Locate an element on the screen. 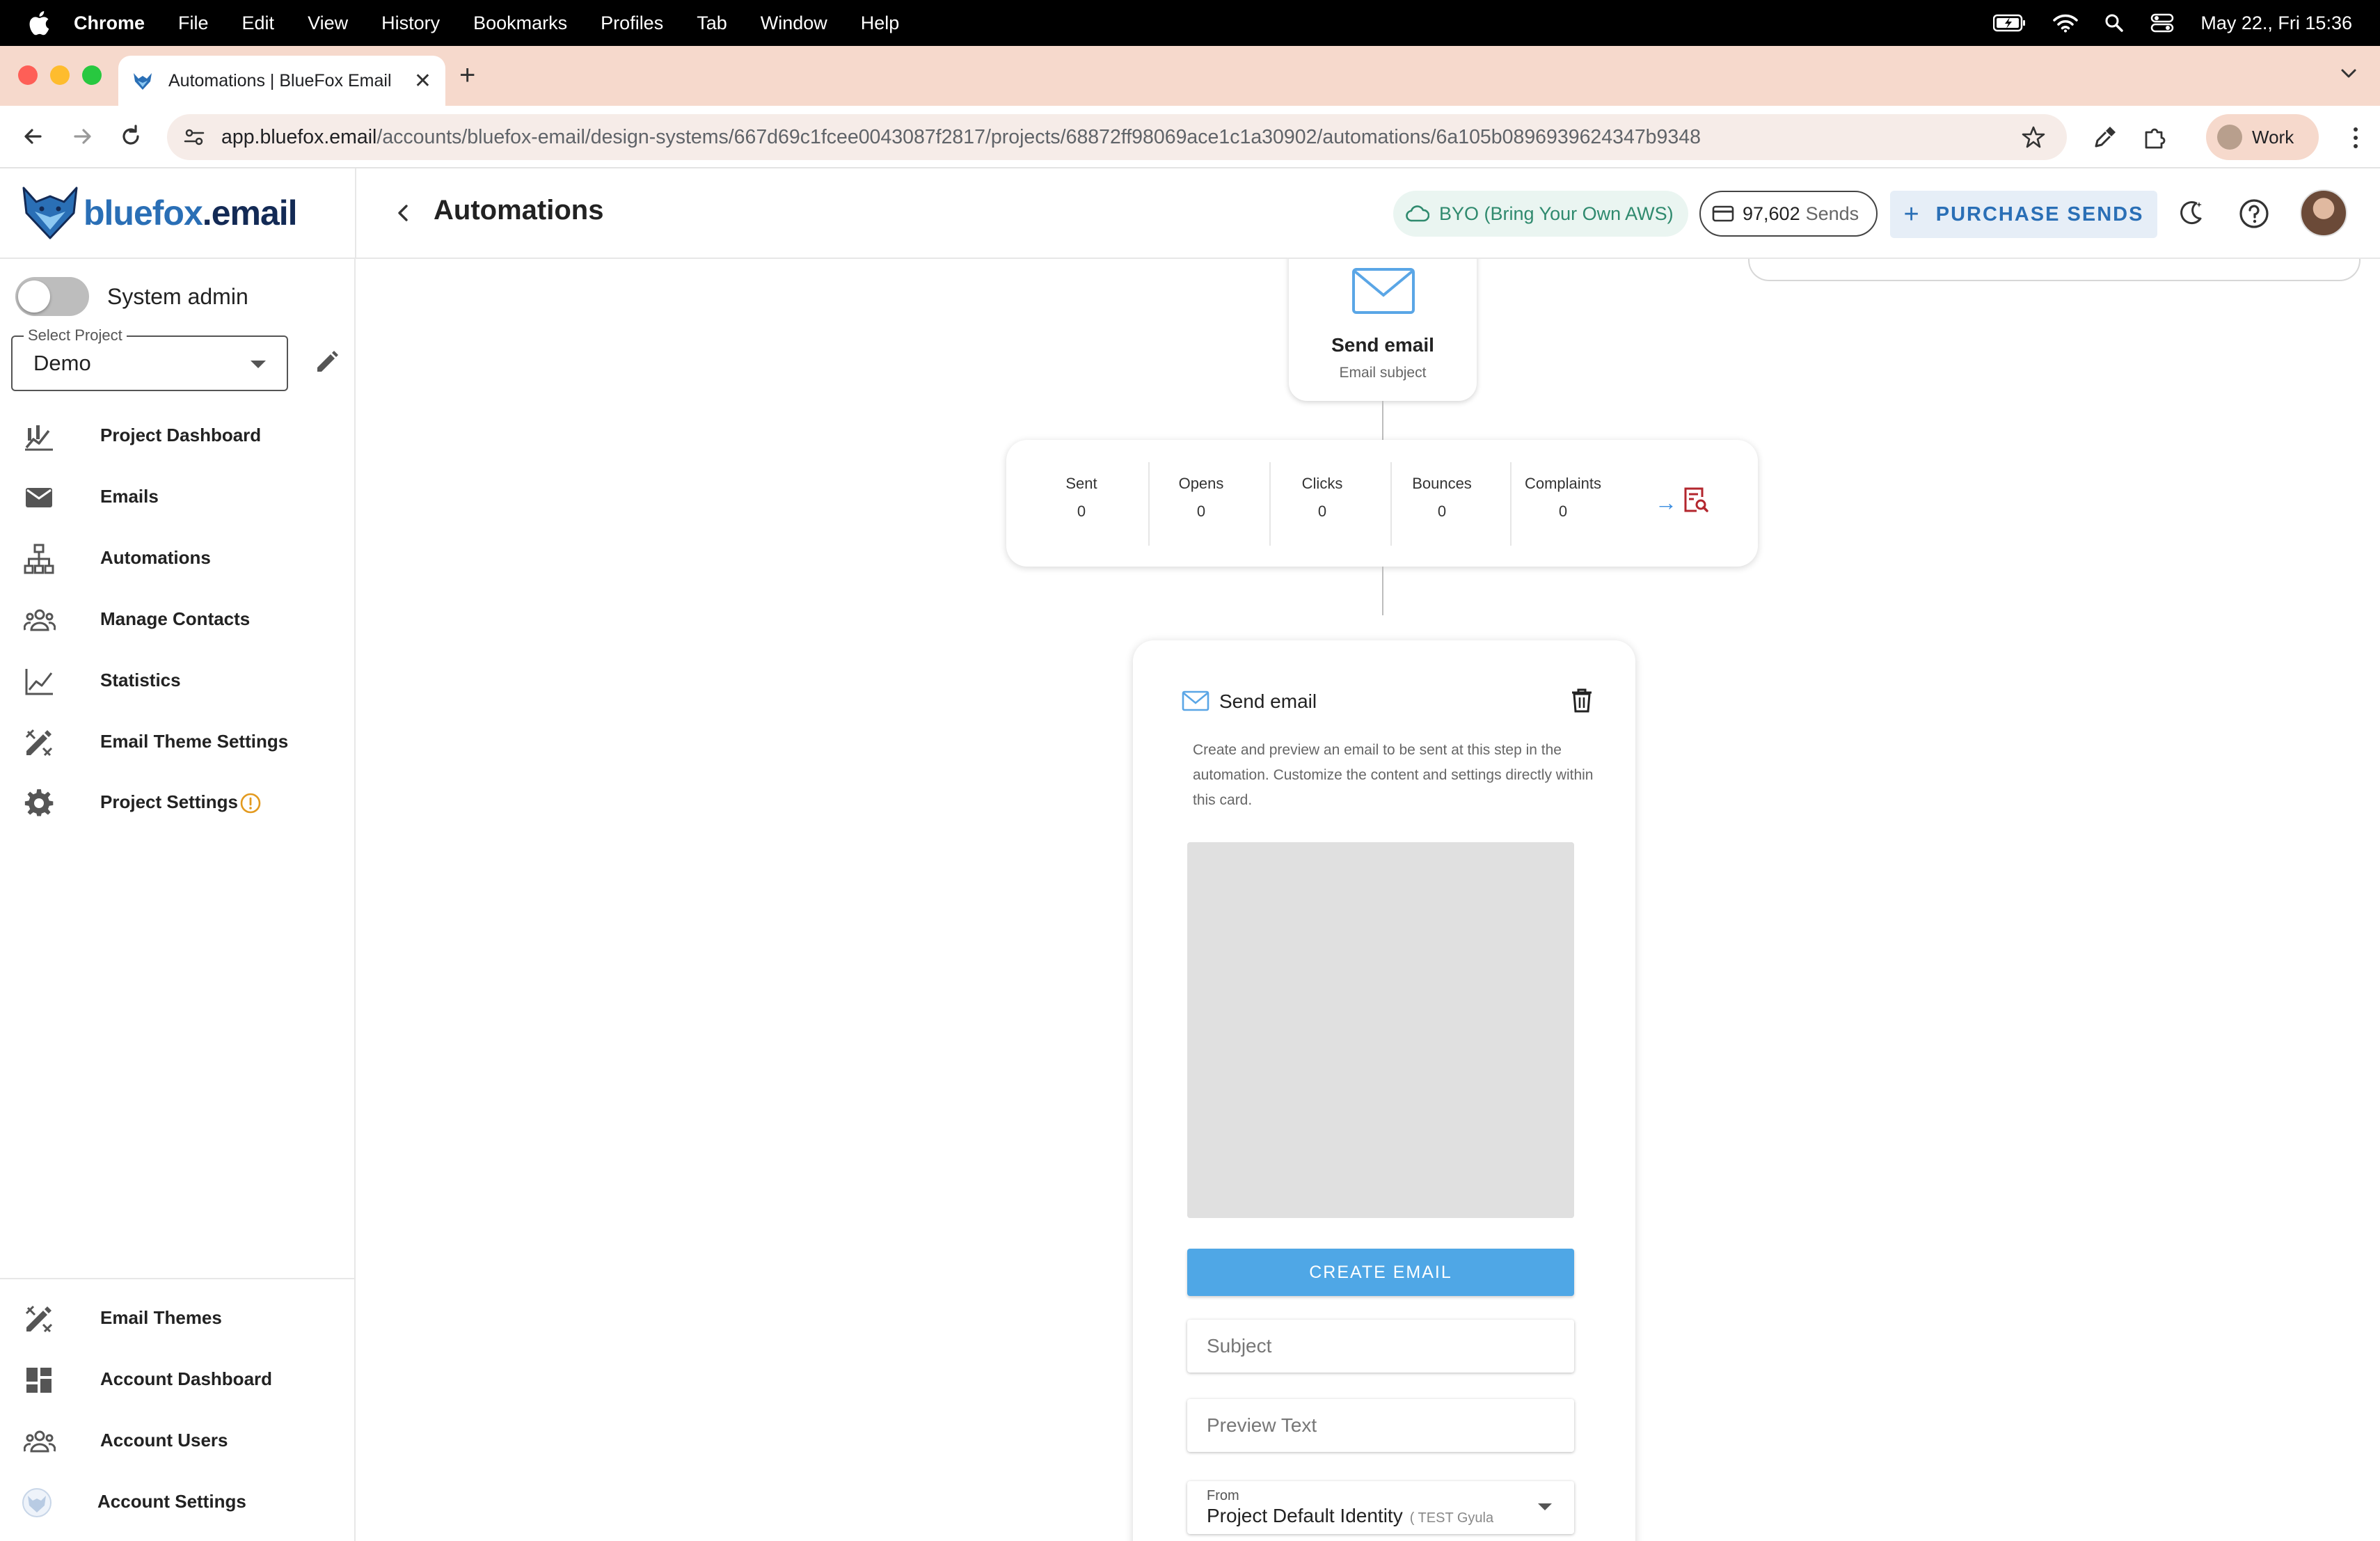  delete-trash-icon is located at coordinates (1582, 700).